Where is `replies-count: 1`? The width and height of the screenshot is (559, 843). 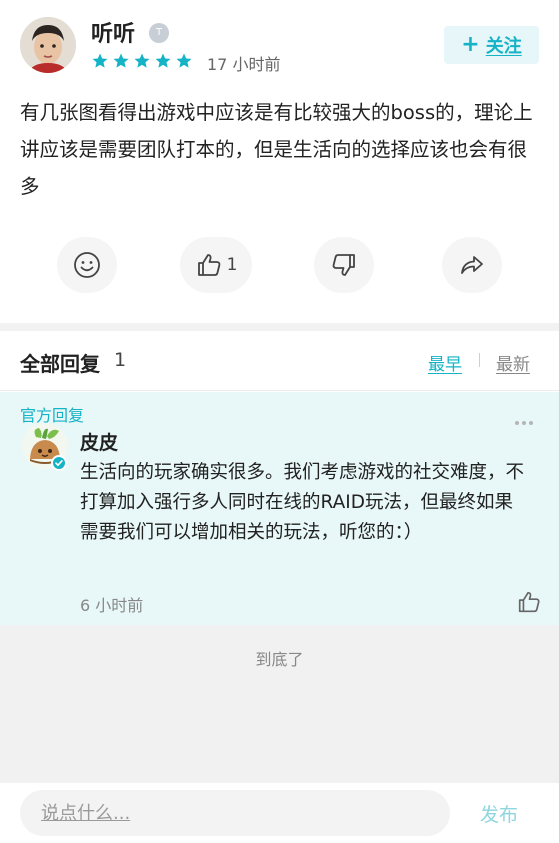 replies-count: 1 is located at coordinates (120, 360).